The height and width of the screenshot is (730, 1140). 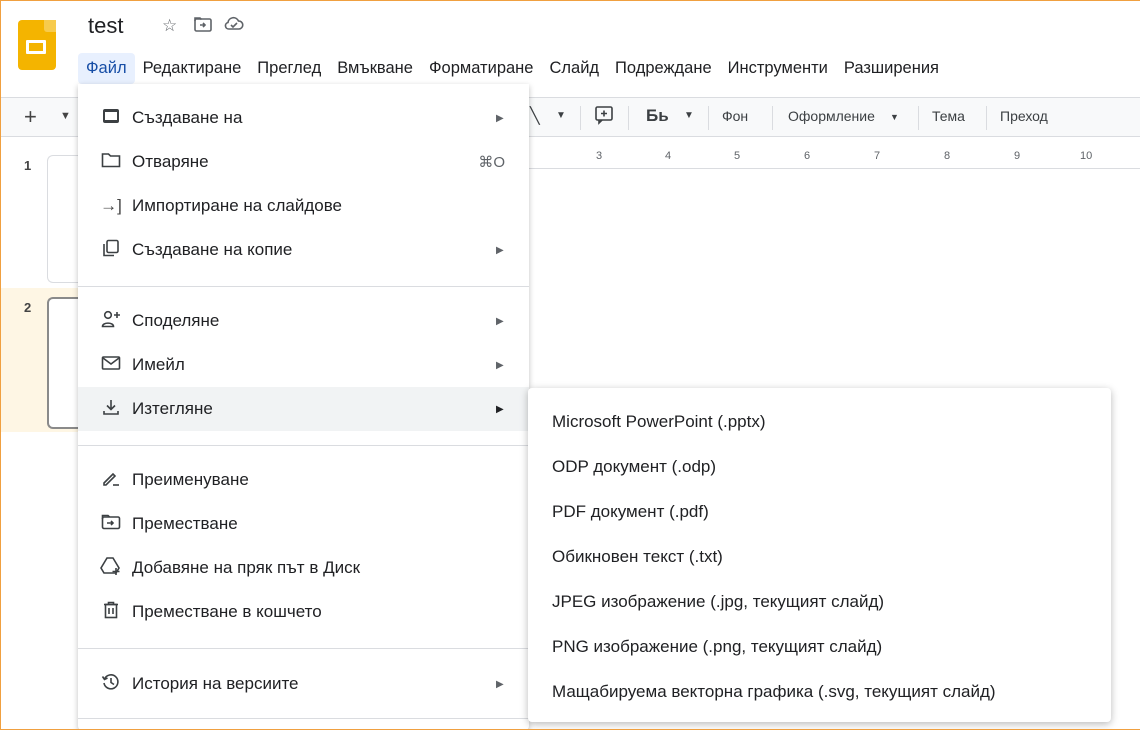 I want to click on download-option-label: PNG изображение (.png, текущият слайд), so click(x=717, y=646).